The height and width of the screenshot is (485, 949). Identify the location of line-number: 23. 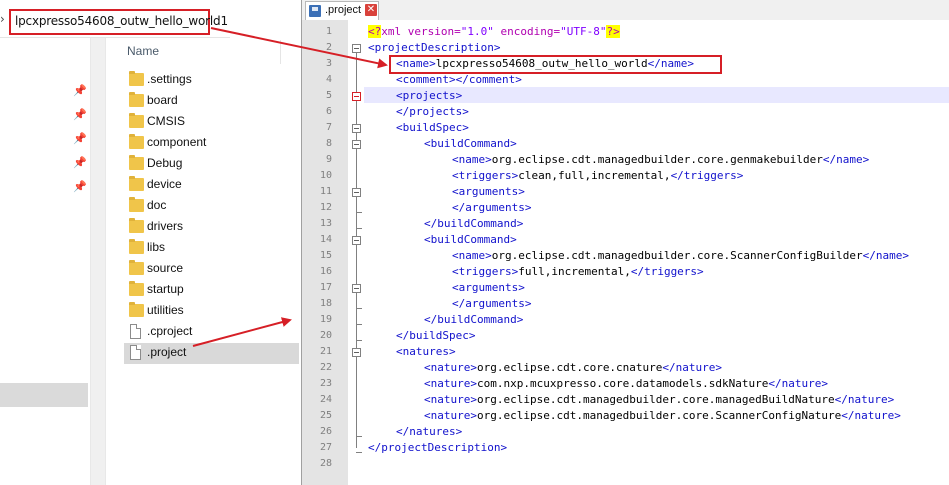
(325, 383).